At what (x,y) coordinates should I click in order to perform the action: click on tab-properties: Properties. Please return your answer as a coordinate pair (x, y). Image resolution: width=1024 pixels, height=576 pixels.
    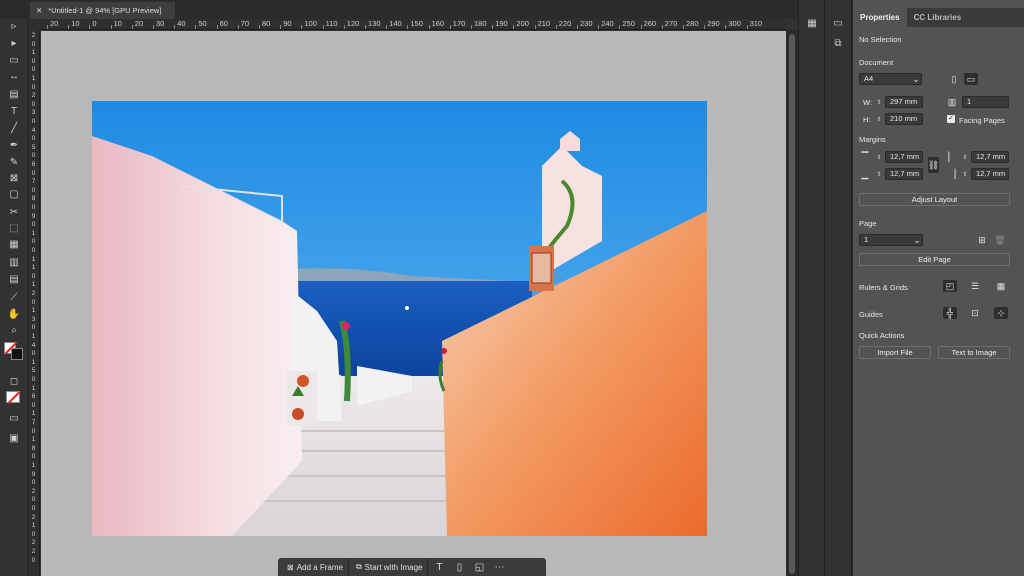
    Looking at the image, I should click on (880, 17).